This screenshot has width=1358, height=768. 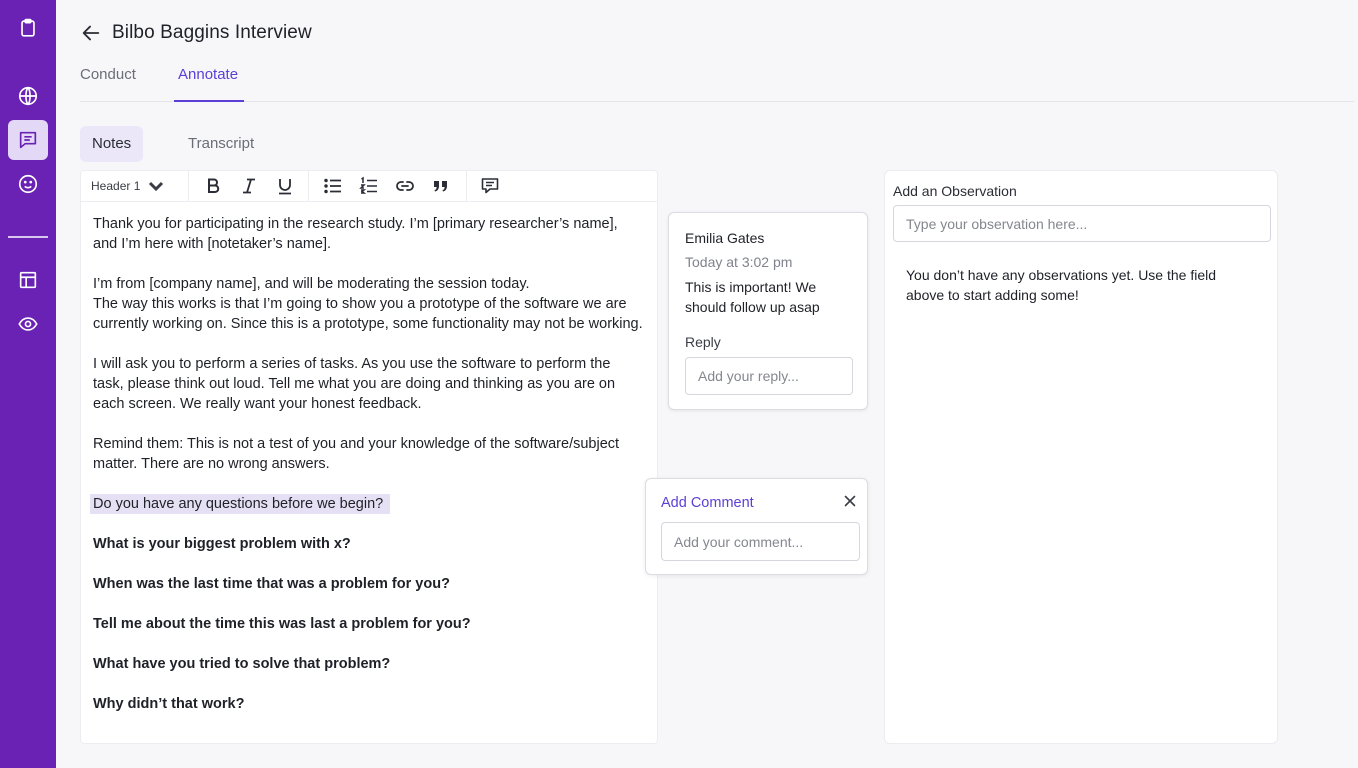 I want to click on numbered-list-icon, so click(x=368, y=185).